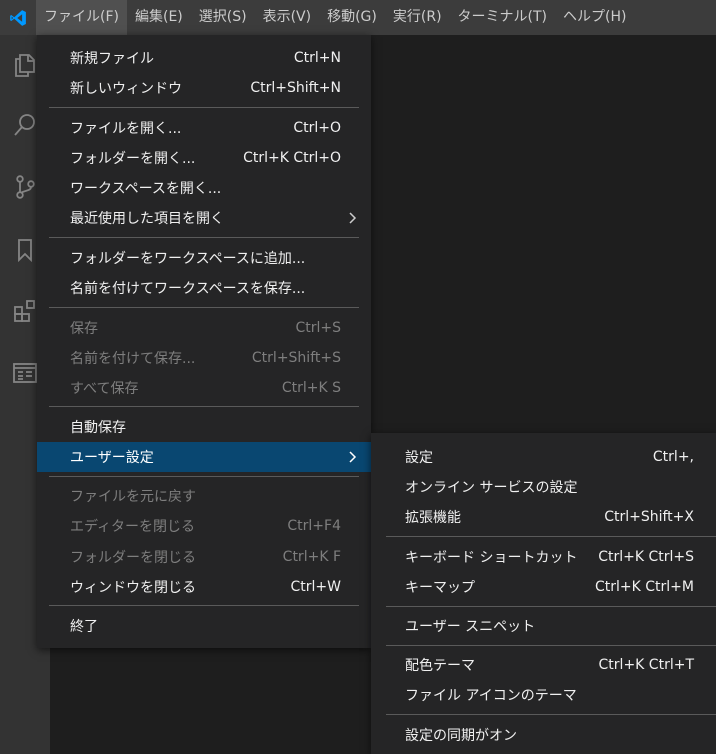 This screenshot has height=754, width=716. What do you see at coordinates (204, 626) in the screenshot?
I see `menu-item-exit: 終了` at bounding box center [204, 626].